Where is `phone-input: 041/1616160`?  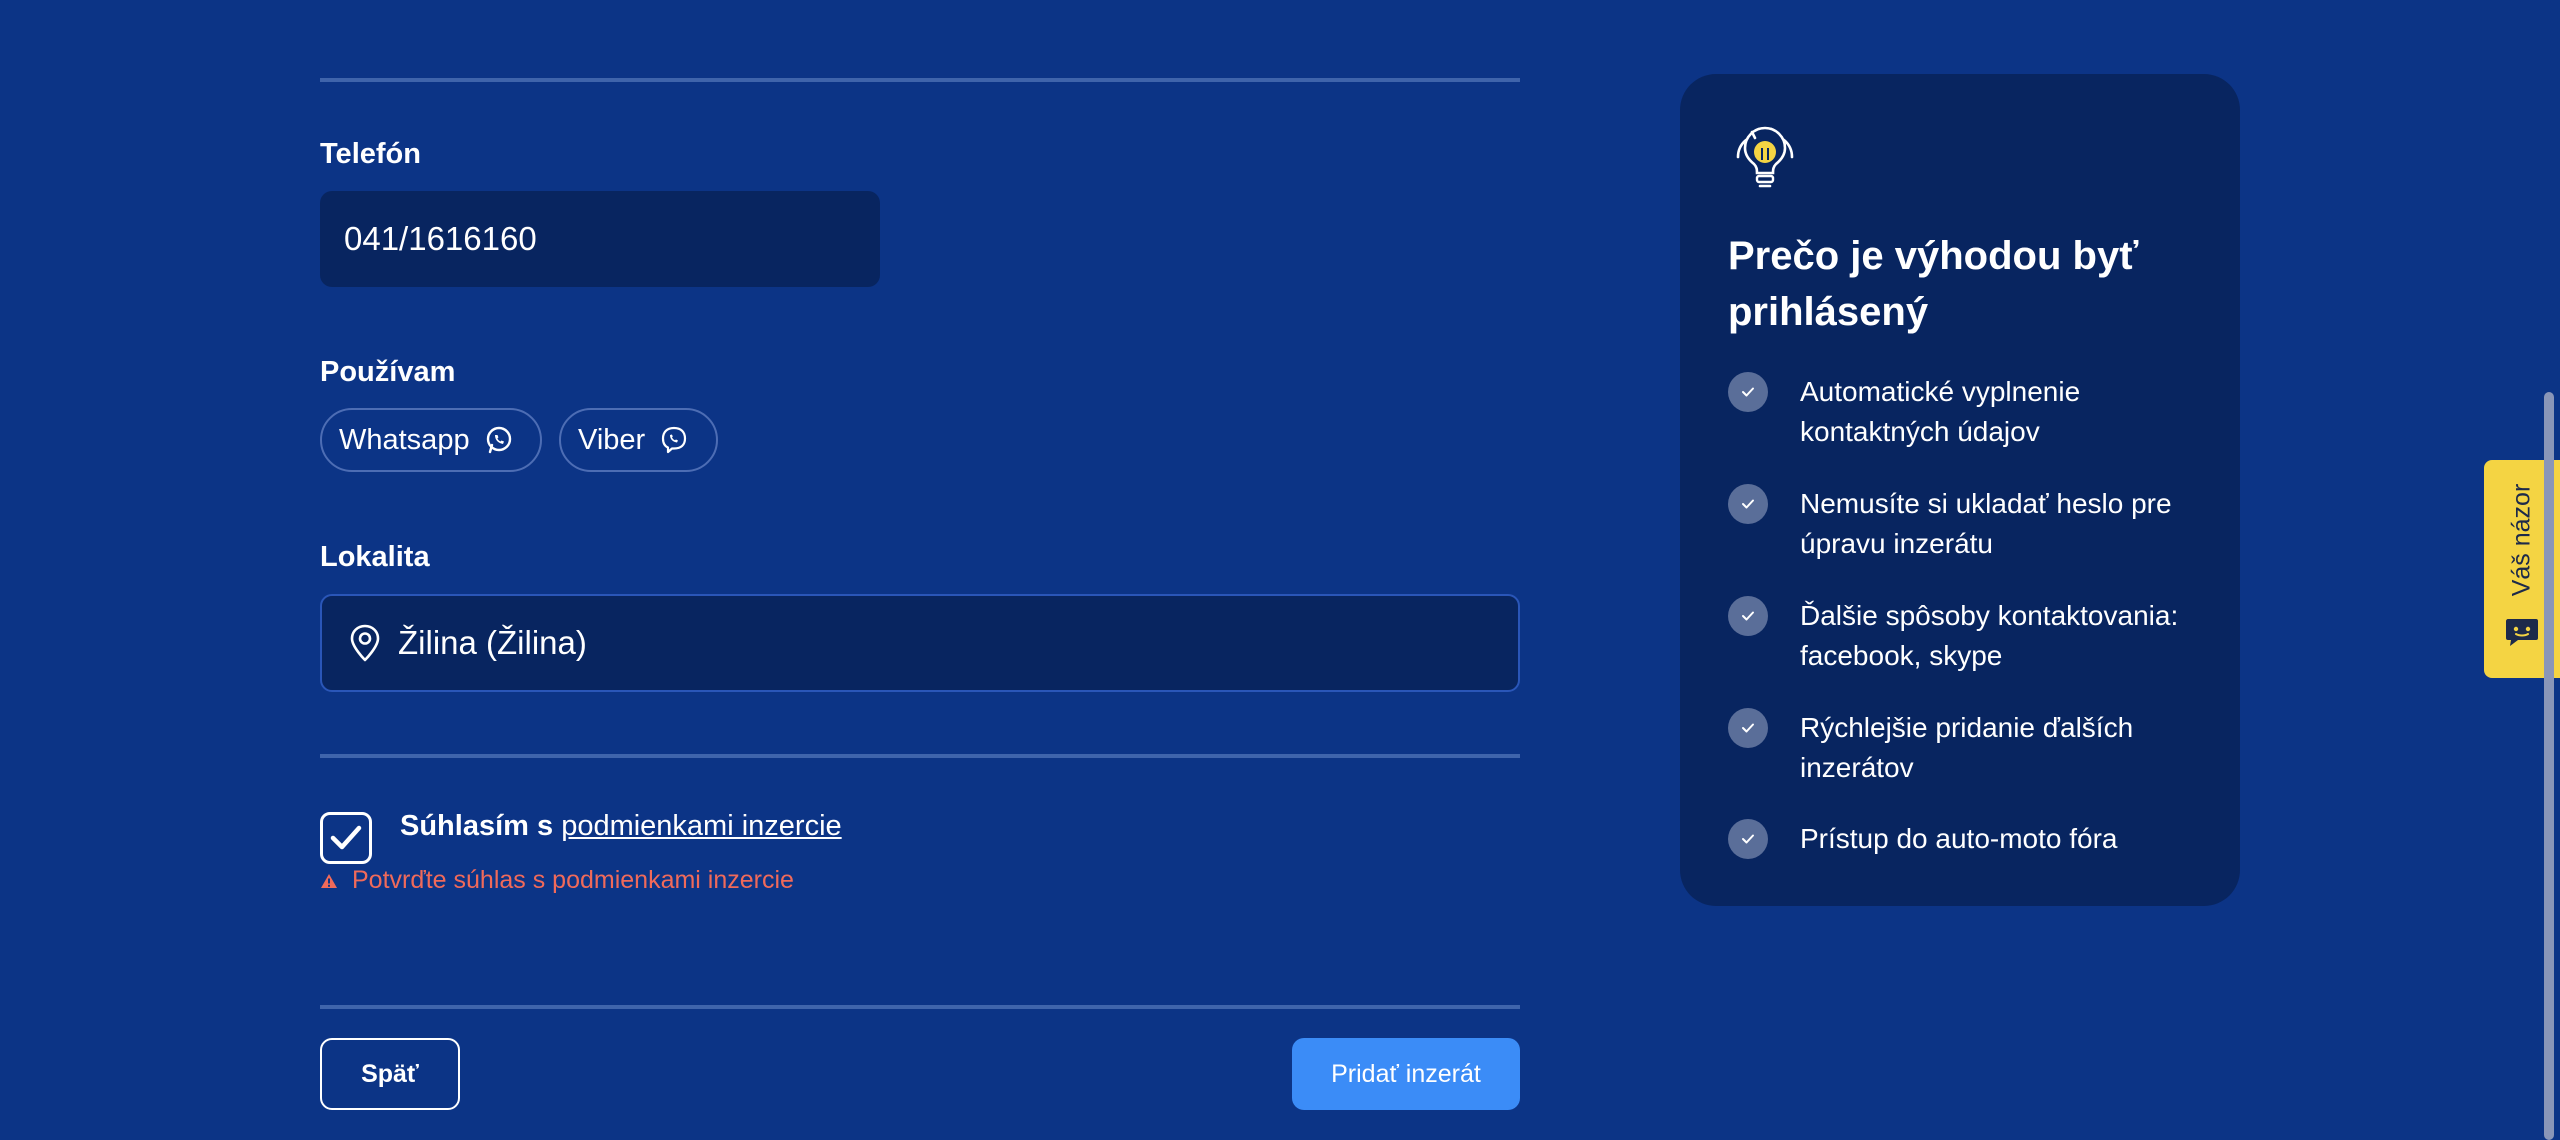
phone-input: 041/1616160 is located at coordinates (600, 239).